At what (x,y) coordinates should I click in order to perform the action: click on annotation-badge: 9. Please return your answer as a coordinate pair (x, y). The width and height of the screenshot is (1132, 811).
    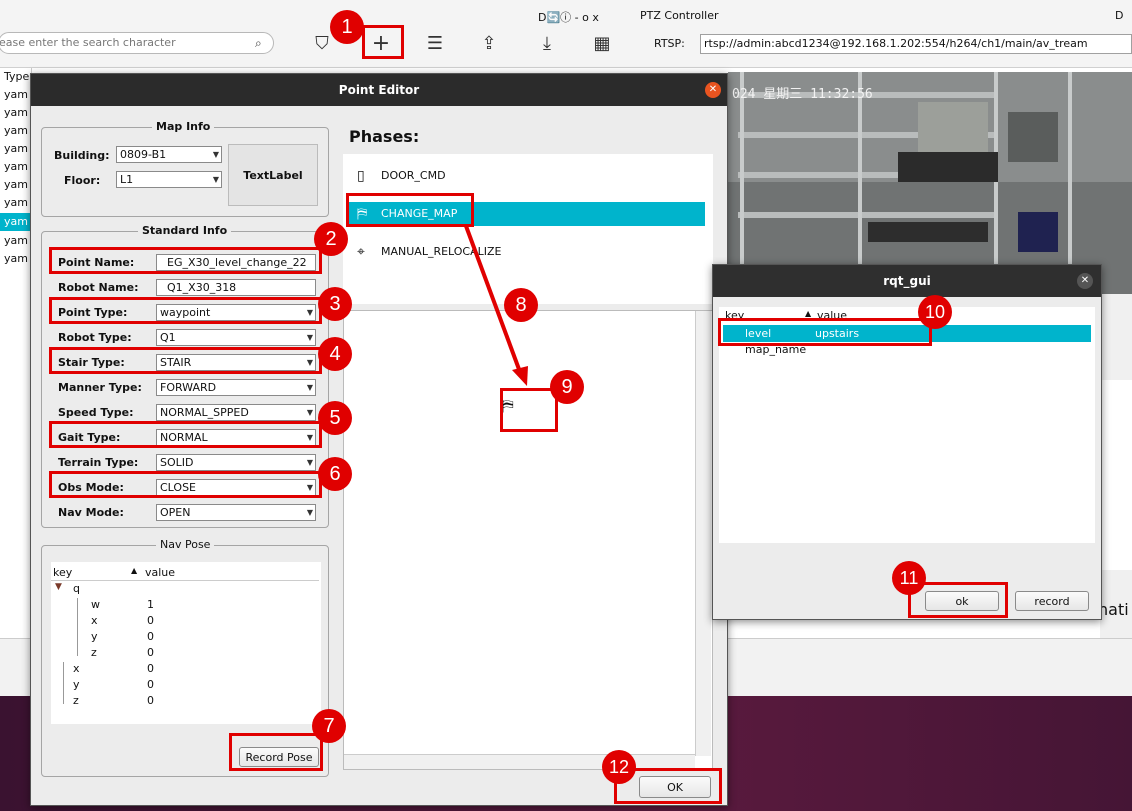
    Looking at the image, I should click on (567, 387).